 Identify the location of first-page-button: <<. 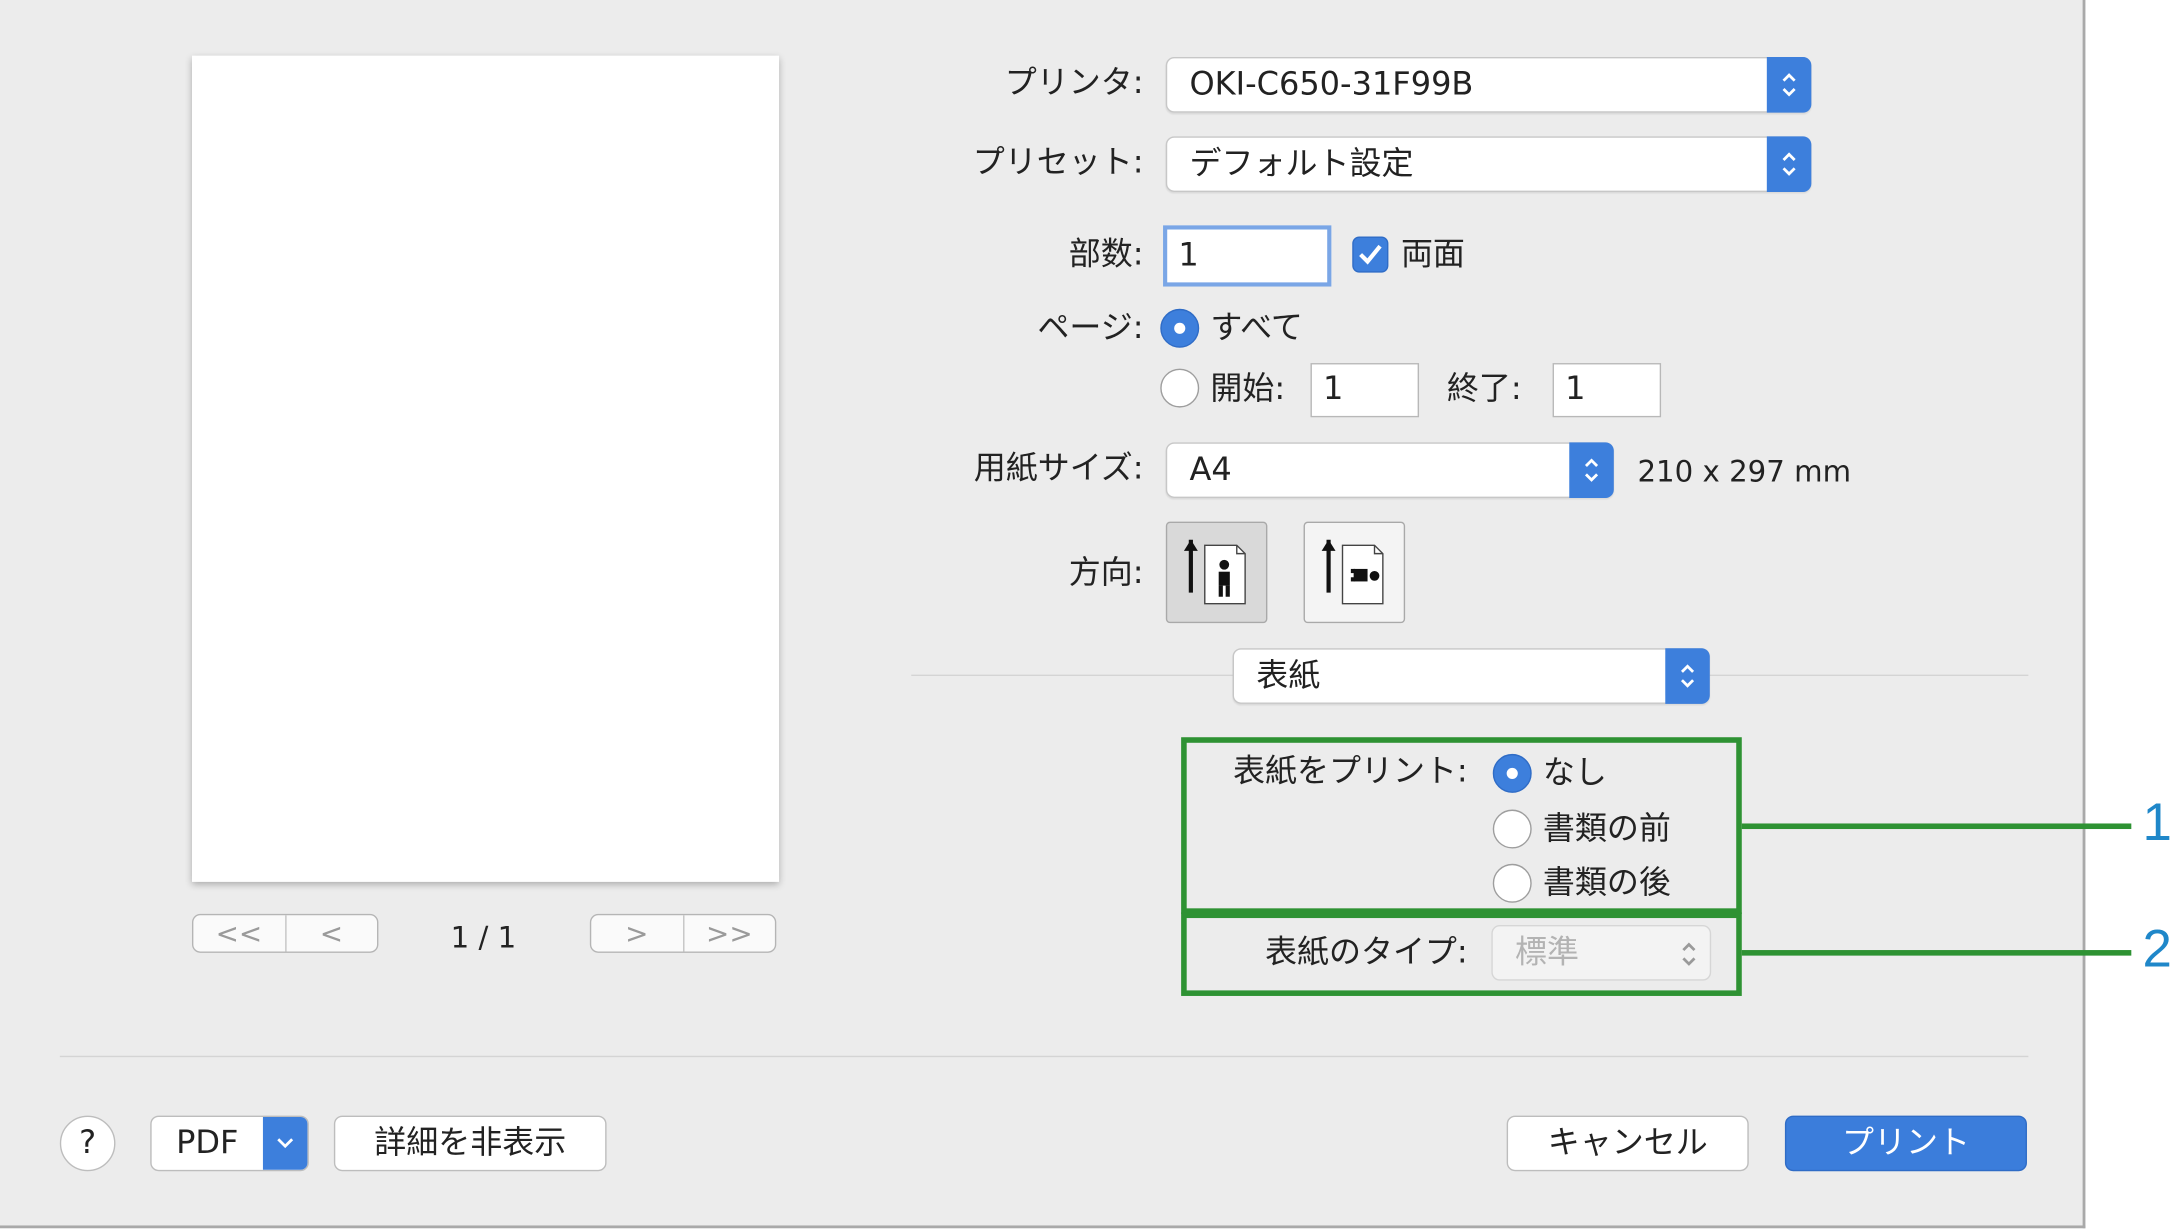
(238, 933).